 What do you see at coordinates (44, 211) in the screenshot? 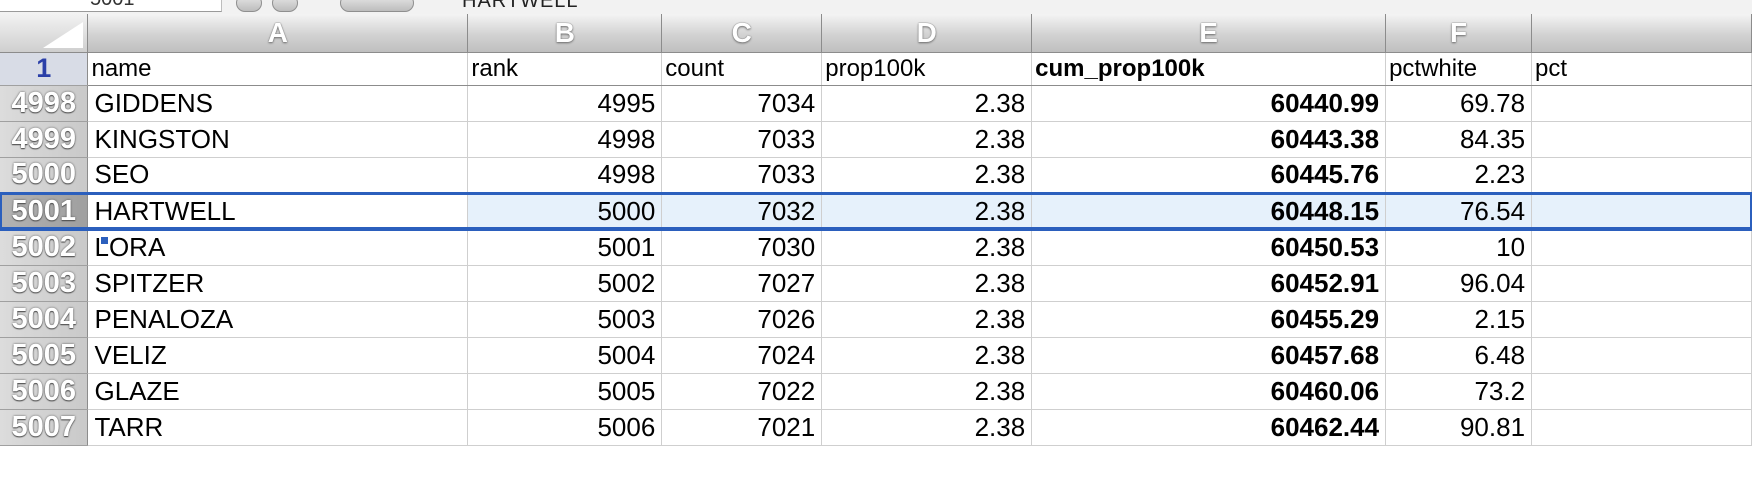
I see `row-header: 5001` at bounding box center [44, 211].